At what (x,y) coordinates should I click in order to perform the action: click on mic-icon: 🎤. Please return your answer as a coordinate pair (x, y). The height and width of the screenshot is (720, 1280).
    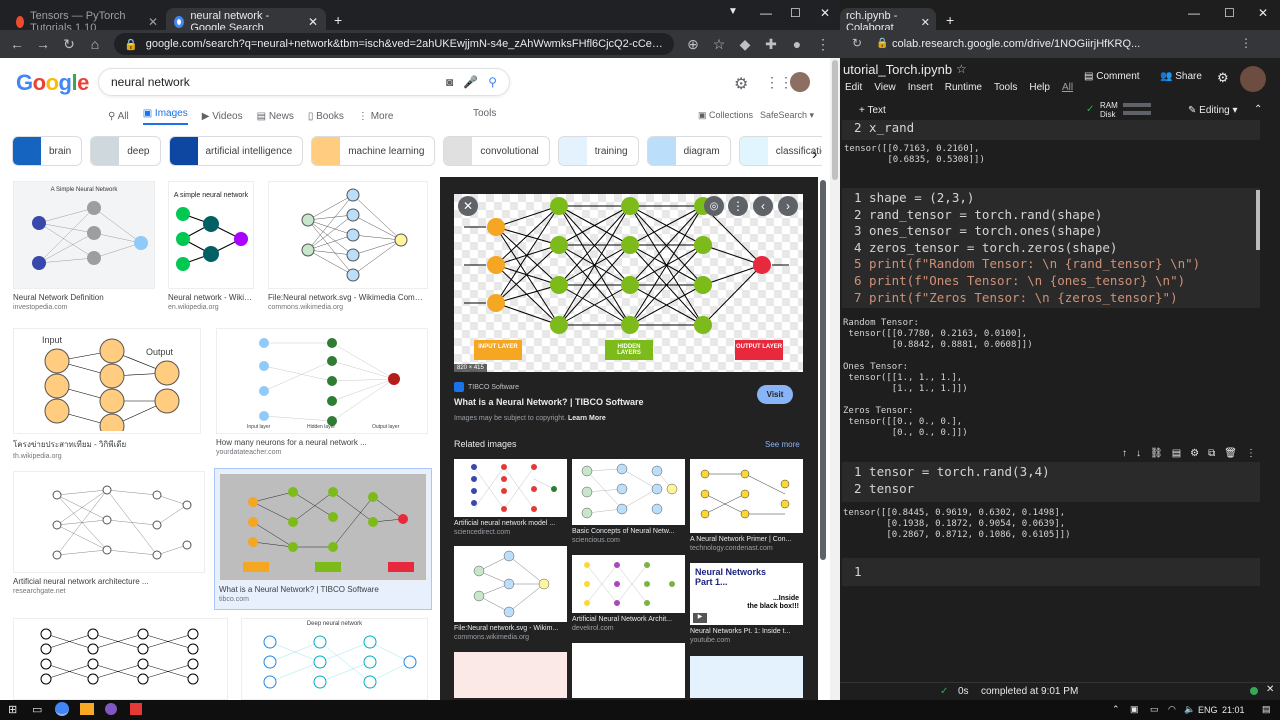
    Looking at the image, I should click on (470, 82).